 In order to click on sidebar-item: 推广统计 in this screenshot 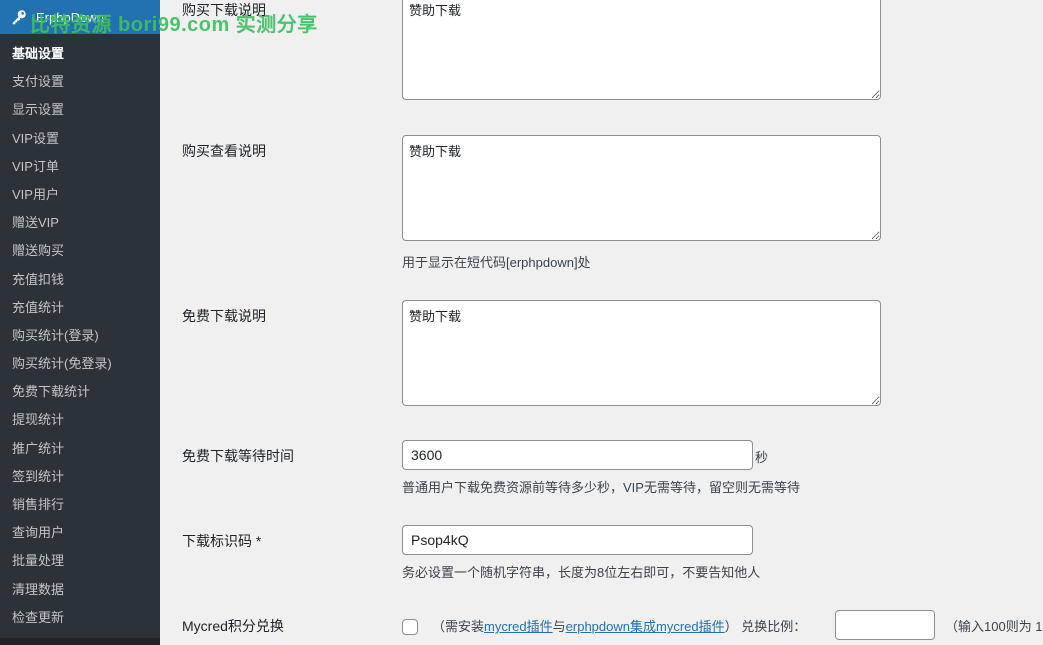, I will do `click(80, 449)`.